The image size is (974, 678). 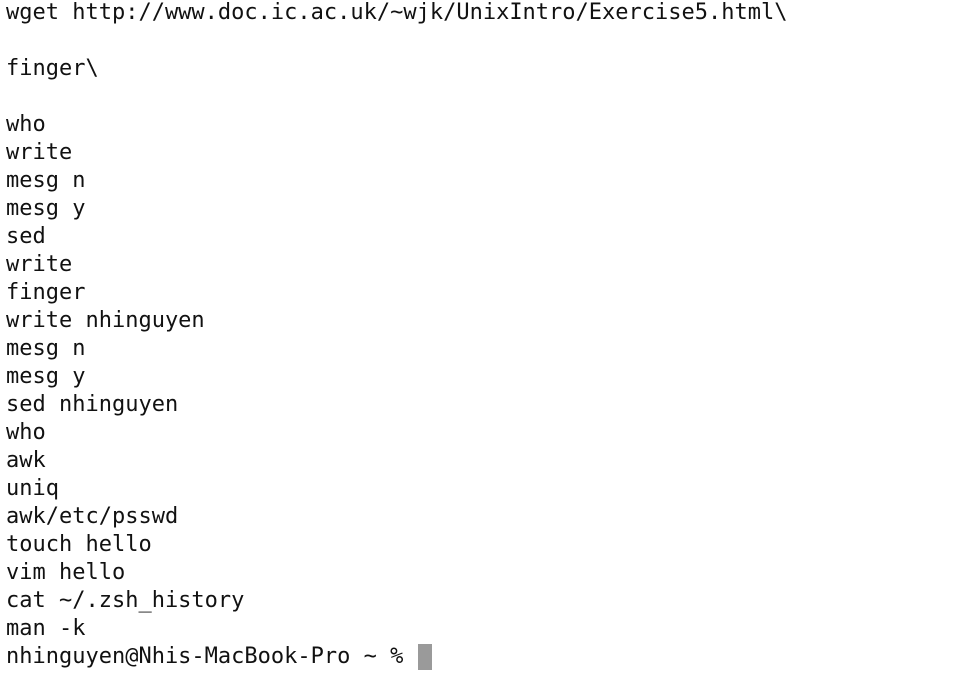 I want to click on history-line: man -k, so click(x=46, y=628).